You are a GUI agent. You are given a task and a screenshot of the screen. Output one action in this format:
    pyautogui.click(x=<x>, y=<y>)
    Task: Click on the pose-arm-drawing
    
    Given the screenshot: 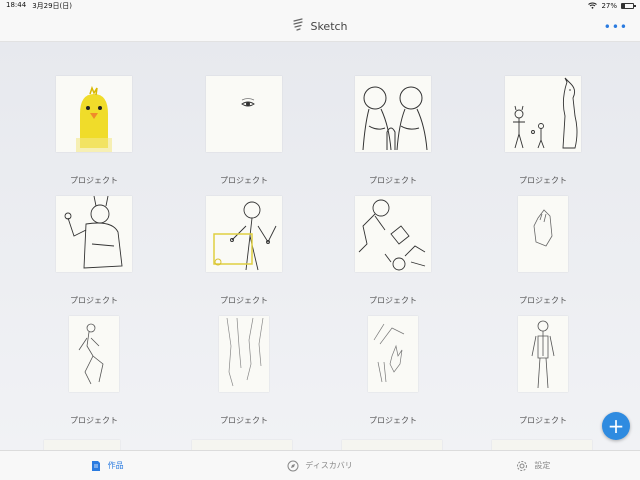 What is the action you would take?
    pyautogui.click(x=94, y=234)
    